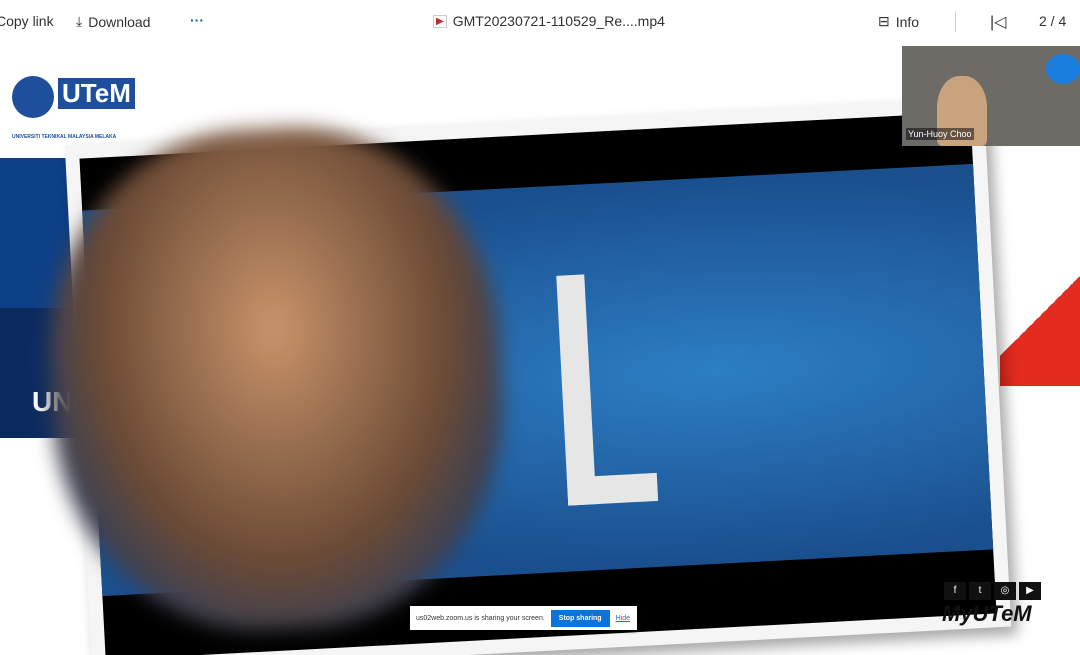  I want to click on info-label: Info, so click(907, 21).